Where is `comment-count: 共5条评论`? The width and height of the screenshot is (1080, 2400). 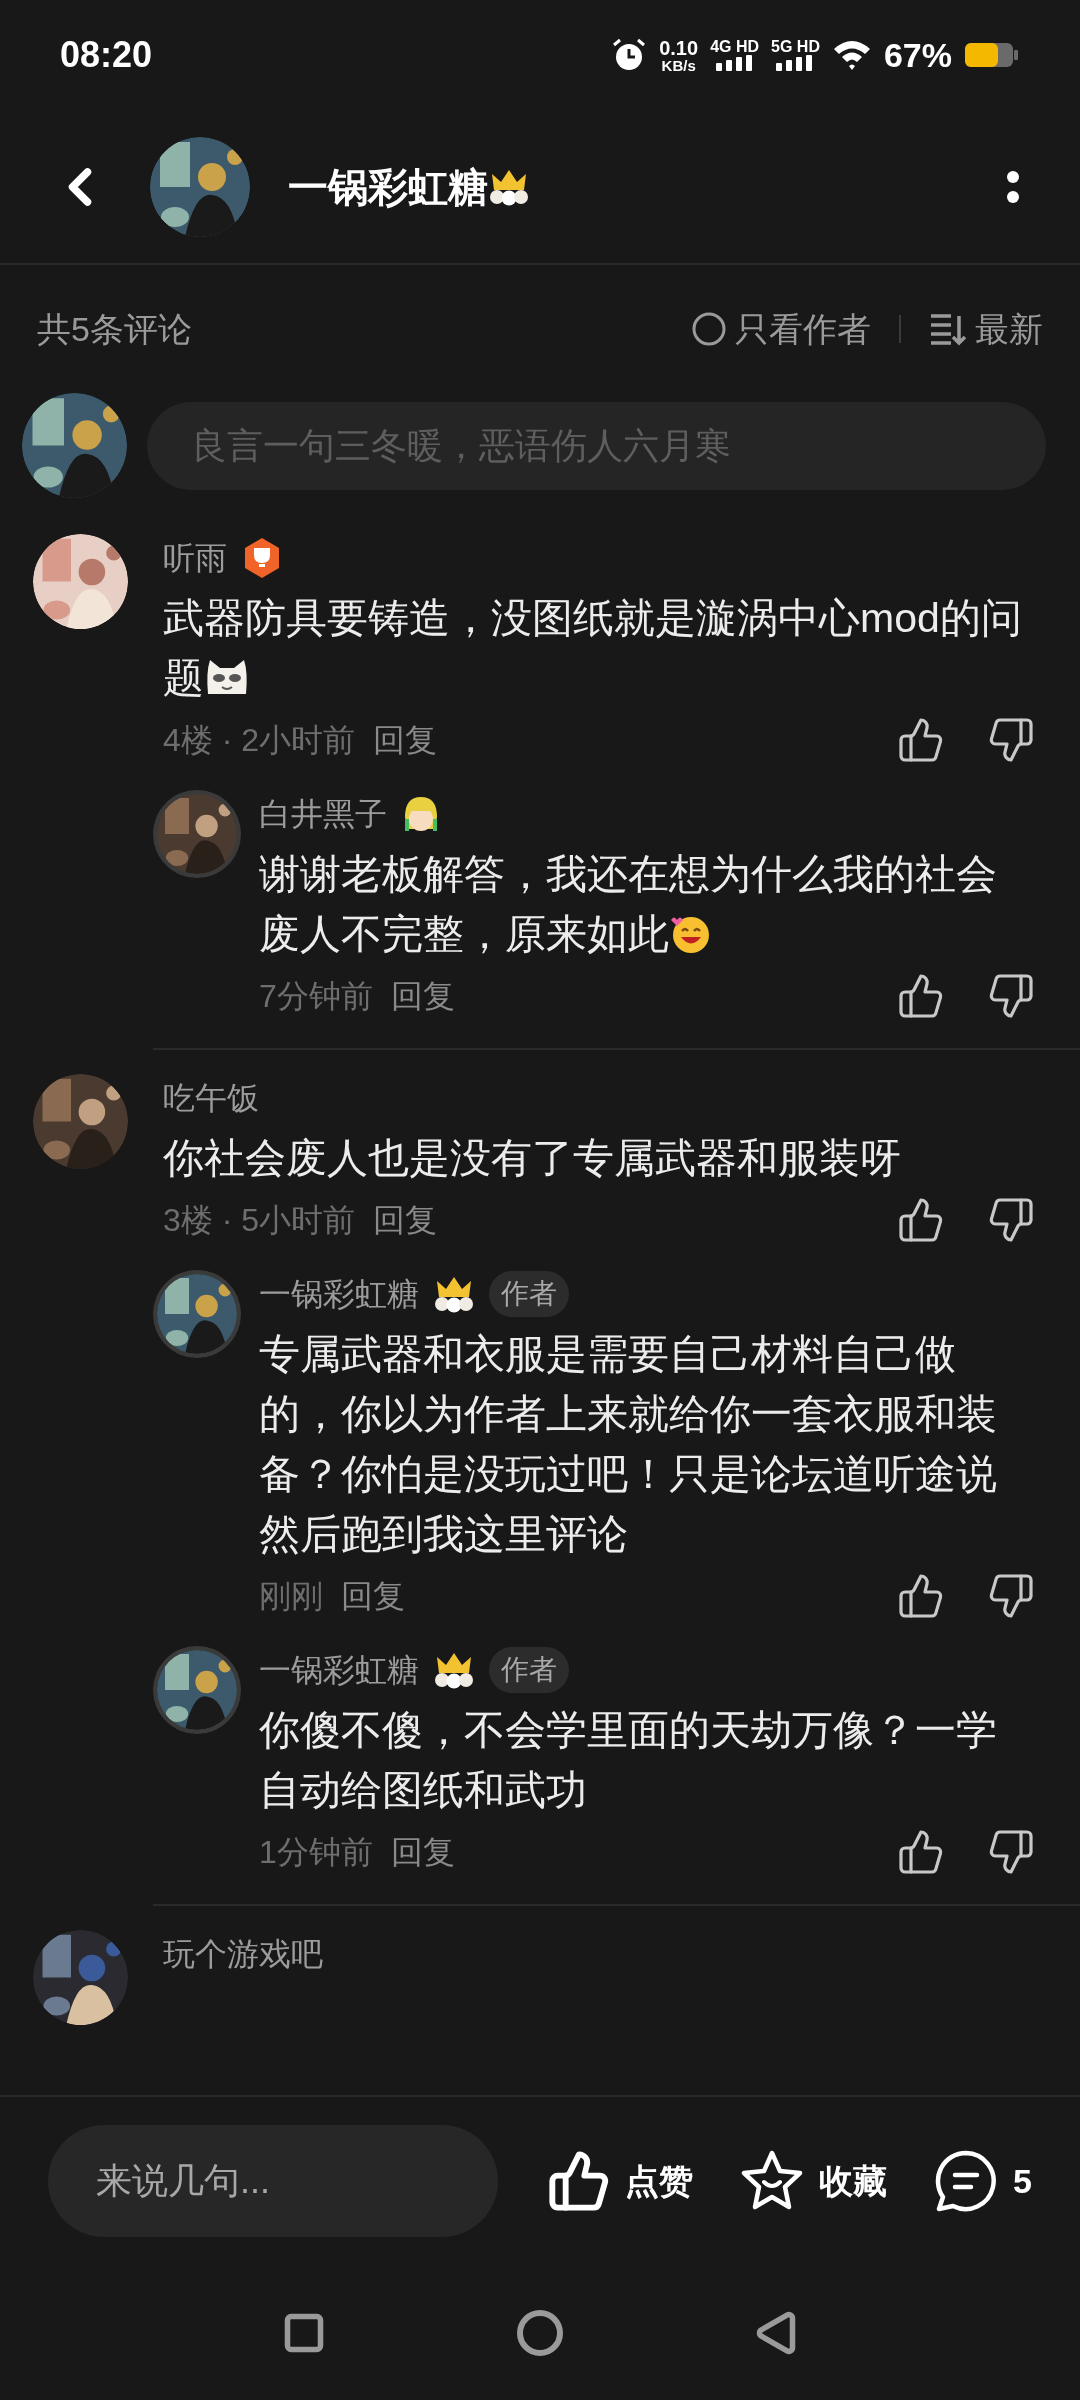
comment-count: 共5条评论 is located at coordinates (114, 329).